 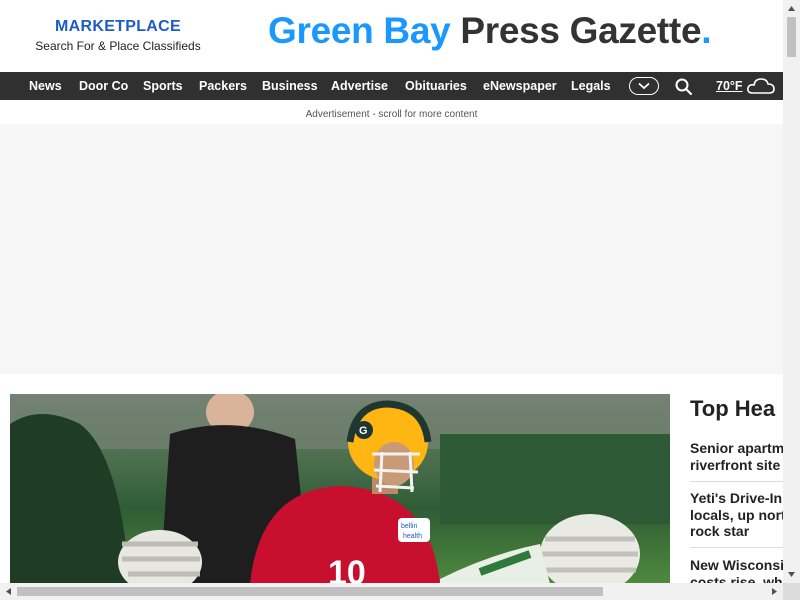 I want to click on marketplace-subtitle: Search For & Place Classifieds, so click(x=118, y=46).